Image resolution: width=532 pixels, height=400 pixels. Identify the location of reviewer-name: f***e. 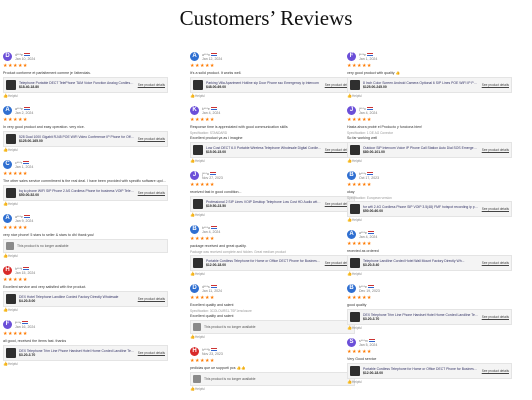
(363, 54).